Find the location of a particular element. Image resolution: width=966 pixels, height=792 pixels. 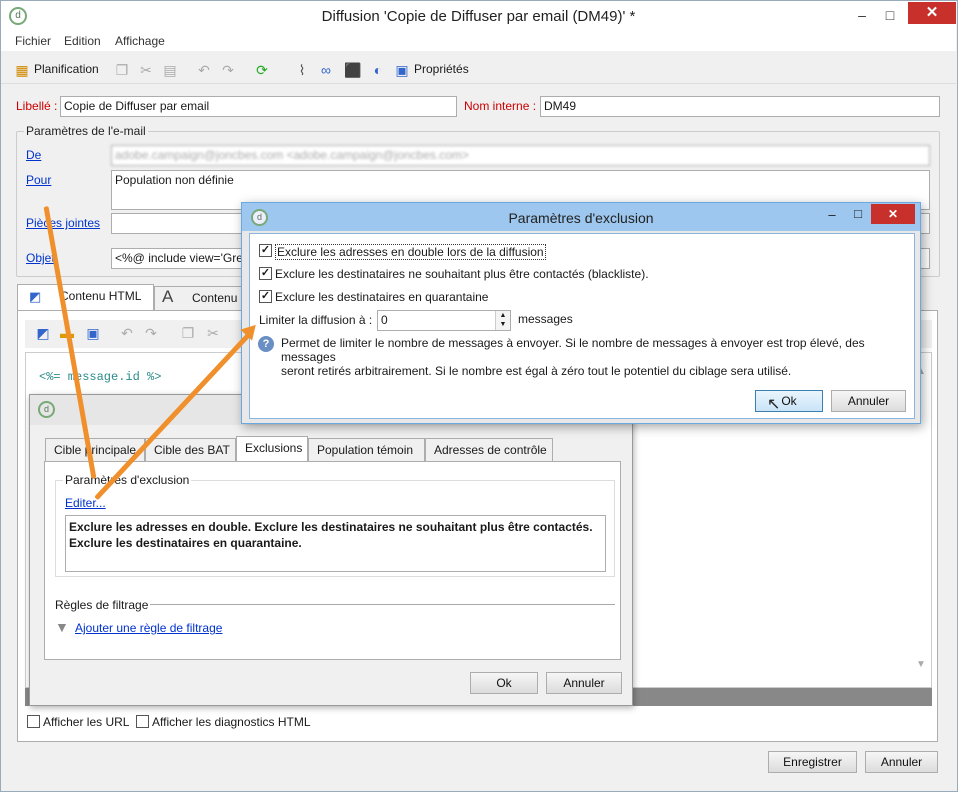

show-urls-checkbox is located at coordinates (33, 721).